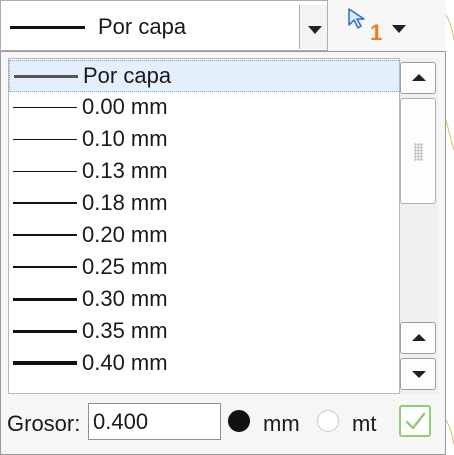 Image resolution: width=454 pixels, height=455 pixels. What do you see at coordinates (281, 423) in the screenshot?
I see `unit-mm-label: mm` at bounding box center [281, 423].